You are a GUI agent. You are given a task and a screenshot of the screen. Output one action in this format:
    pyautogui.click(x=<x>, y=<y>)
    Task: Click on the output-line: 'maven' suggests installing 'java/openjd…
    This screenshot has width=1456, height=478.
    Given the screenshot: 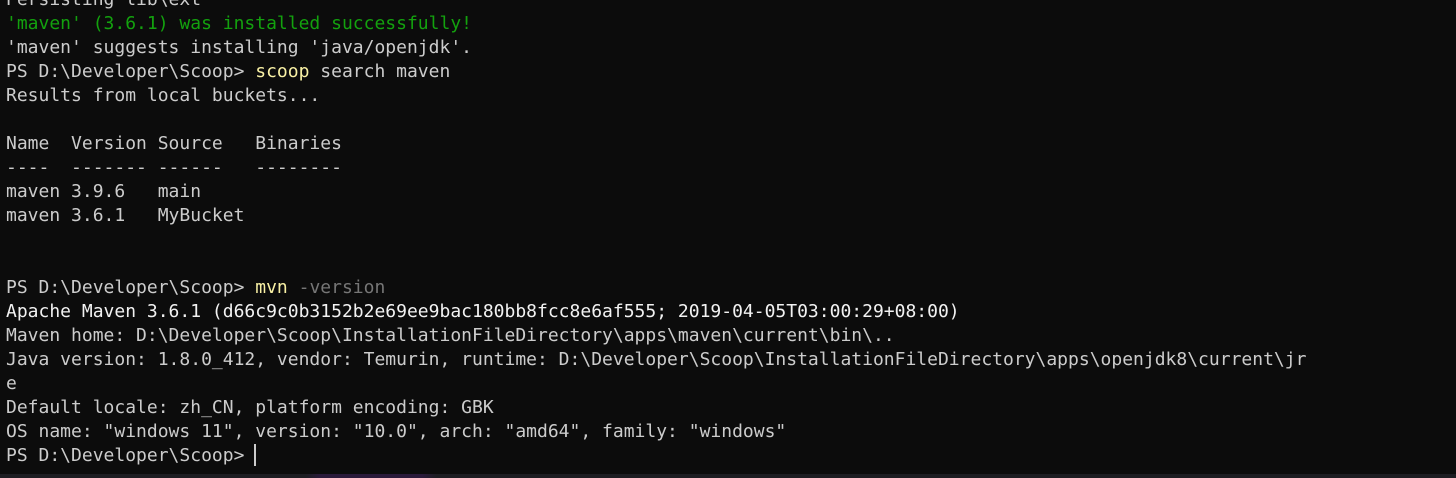 What is the action you would take?
    pyautogui.click(x=656, y=48)
    